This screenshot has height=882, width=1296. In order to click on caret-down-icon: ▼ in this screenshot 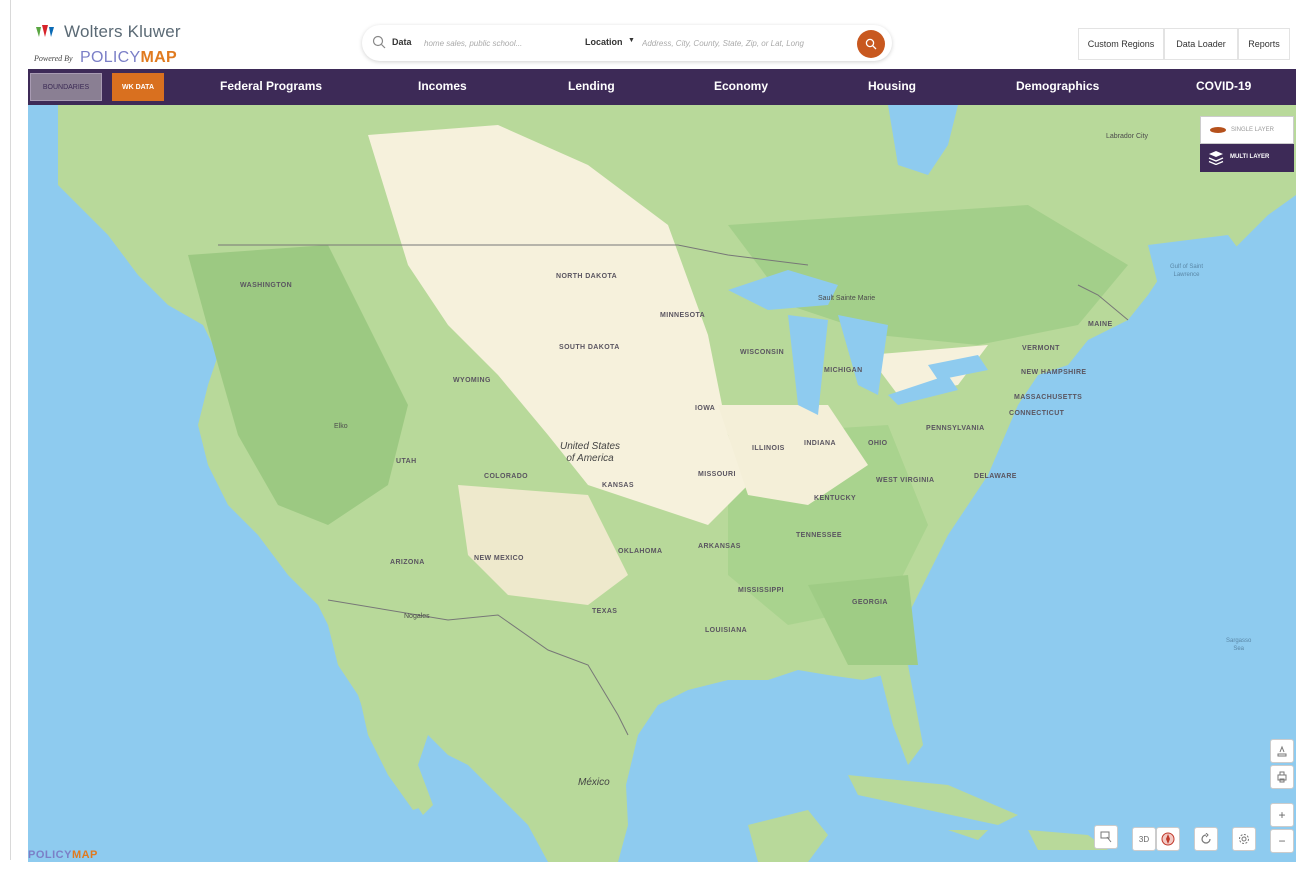, I will do `click(631, 40)`.